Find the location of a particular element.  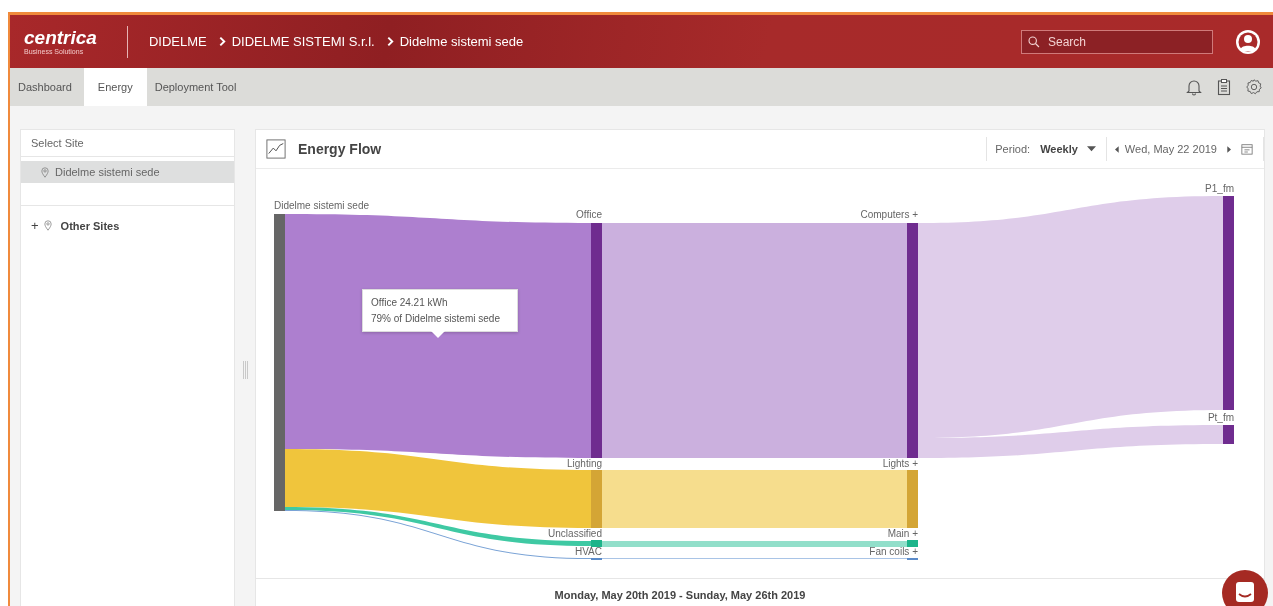

settings-icon is located at coordinates (1254, 87).